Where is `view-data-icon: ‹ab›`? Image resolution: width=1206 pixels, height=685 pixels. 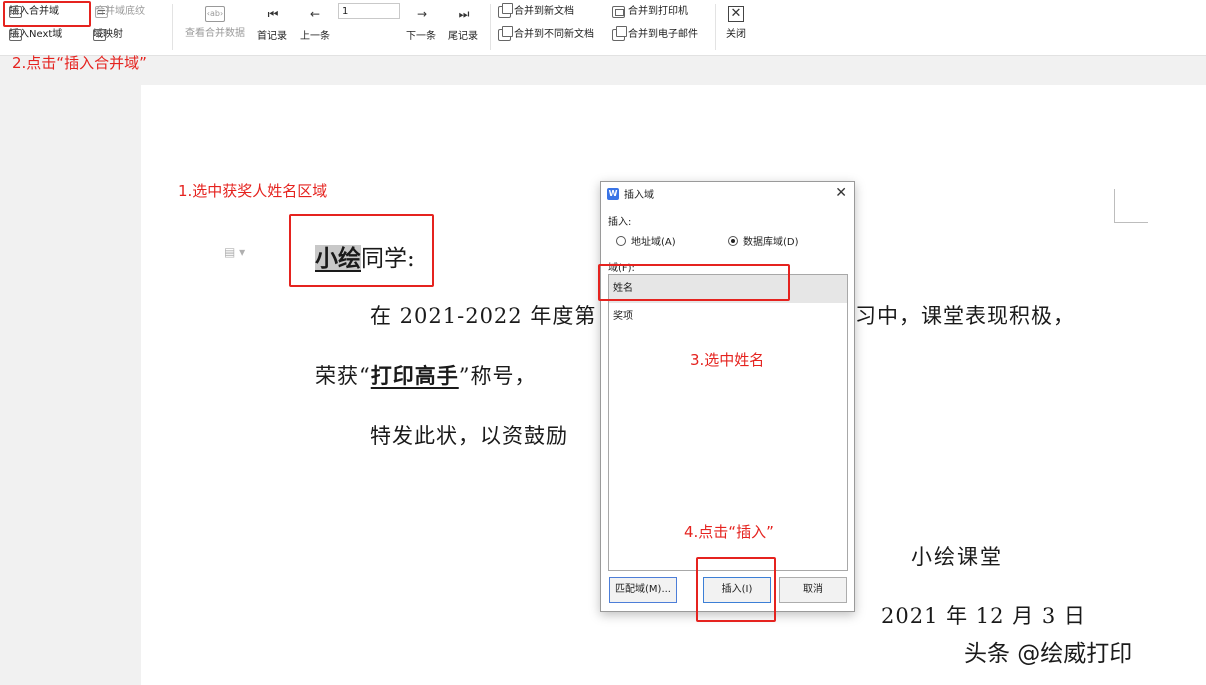
view-data-icon: ‹ab› is located at coordinates (215, 14).